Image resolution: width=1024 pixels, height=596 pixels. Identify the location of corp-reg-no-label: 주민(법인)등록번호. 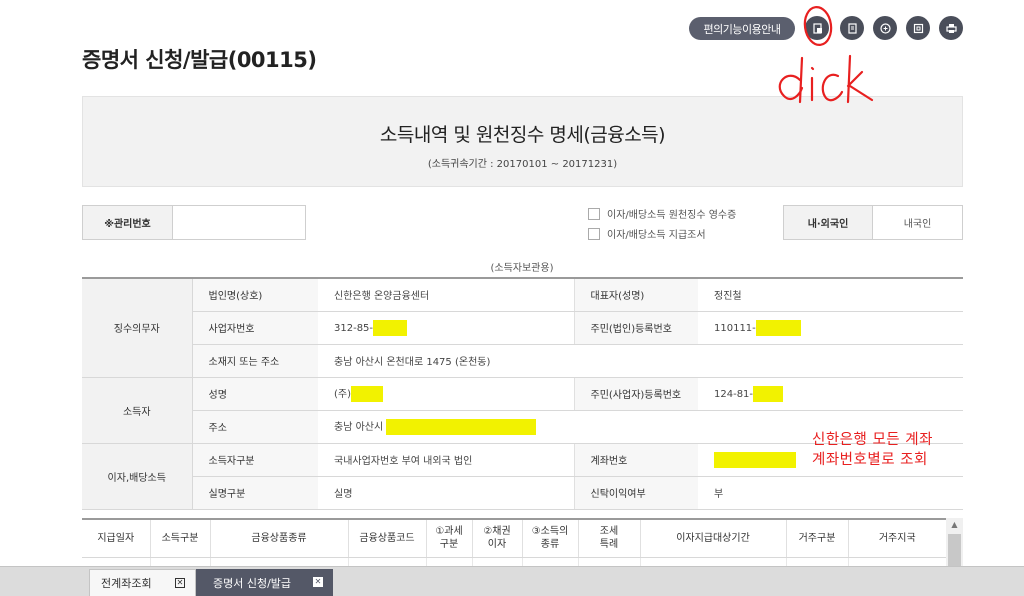
(635, 327).